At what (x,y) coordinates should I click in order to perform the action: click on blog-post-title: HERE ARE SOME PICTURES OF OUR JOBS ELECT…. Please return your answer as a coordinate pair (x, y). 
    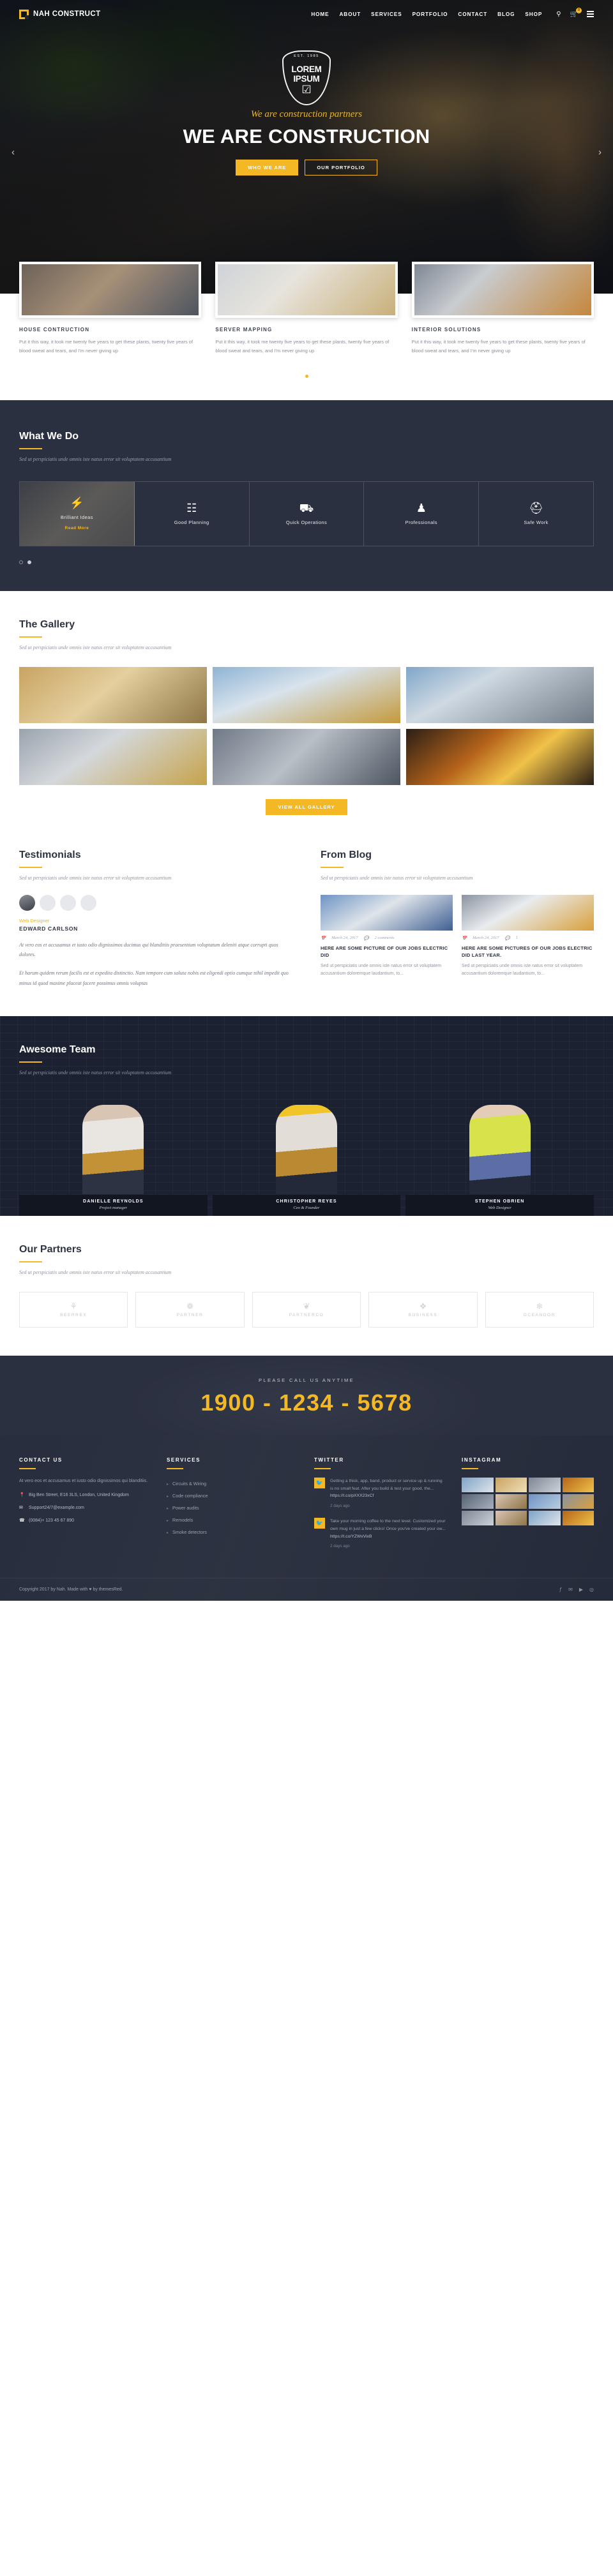
    Looking at the image, I should click on (528, 952).